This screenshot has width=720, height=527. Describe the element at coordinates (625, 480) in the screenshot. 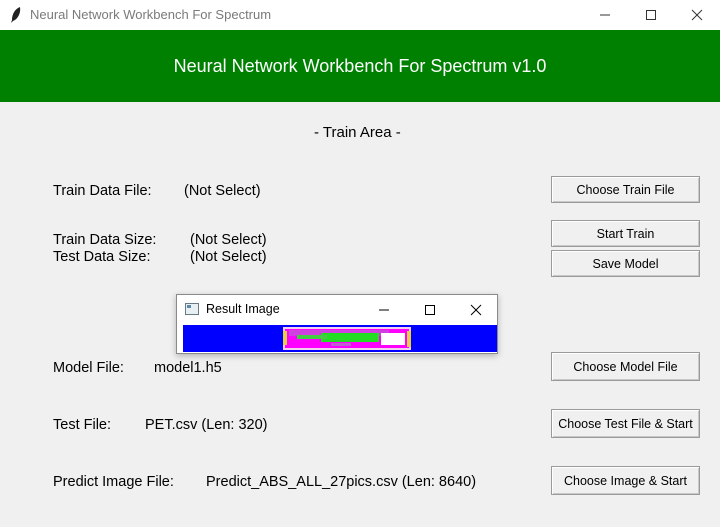

I see `choose-image-start-button: Choose Image & Start` at that location.